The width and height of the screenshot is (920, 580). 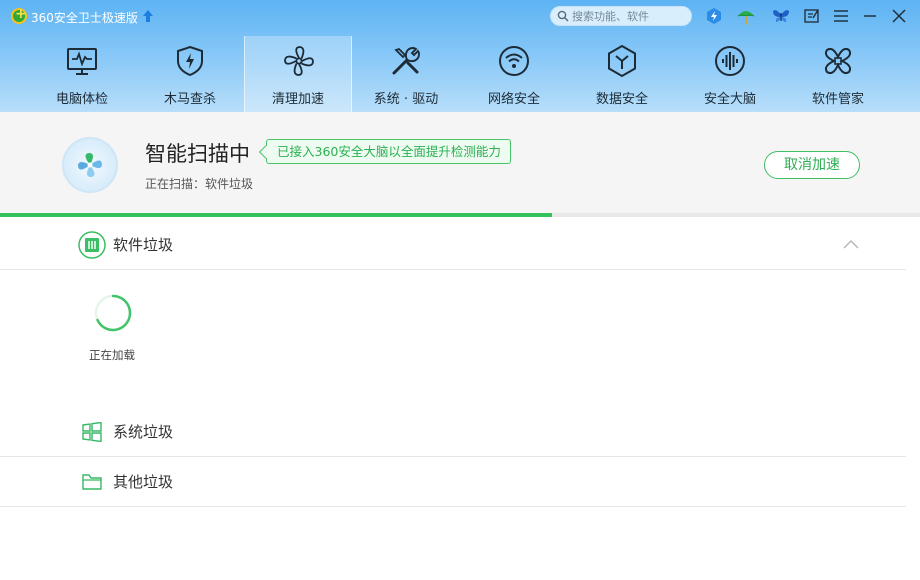 I want to click on nav-item-network: 网络安全, so click(x=514, y=74).